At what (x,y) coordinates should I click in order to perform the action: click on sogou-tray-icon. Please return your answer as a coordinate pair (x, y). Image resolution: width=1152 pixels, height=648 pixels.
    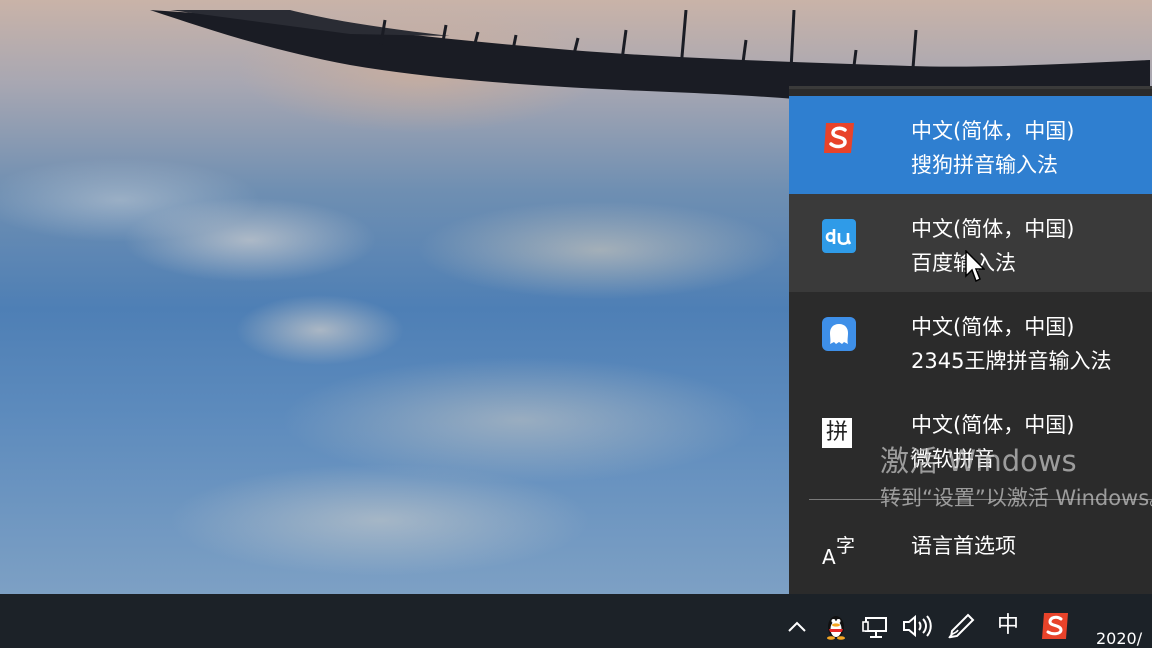
    Looking at the image, I should click on (1055, 626).